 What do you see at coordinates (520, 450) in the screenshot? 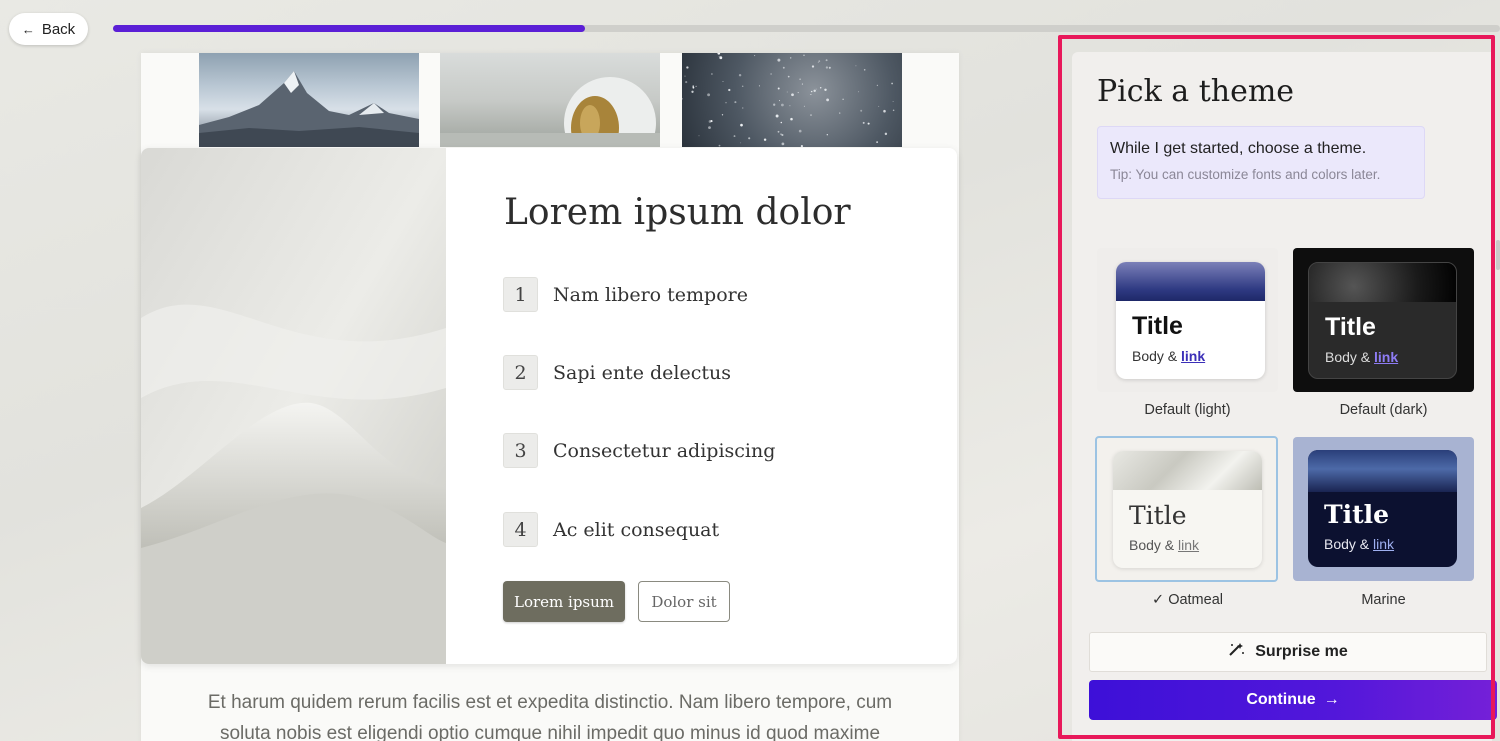
I see `step-number: 3` at bounding box center [520, 450].